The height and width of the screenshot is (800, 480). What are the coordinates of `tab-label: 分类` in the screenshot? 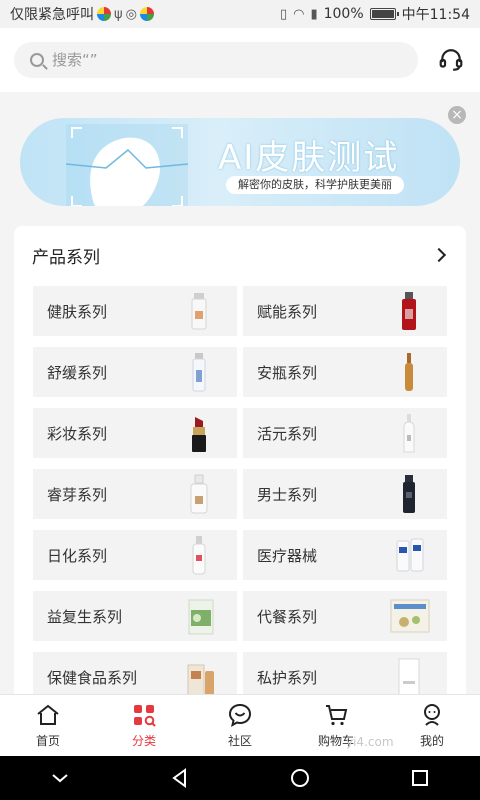 It's located at (143, 741).